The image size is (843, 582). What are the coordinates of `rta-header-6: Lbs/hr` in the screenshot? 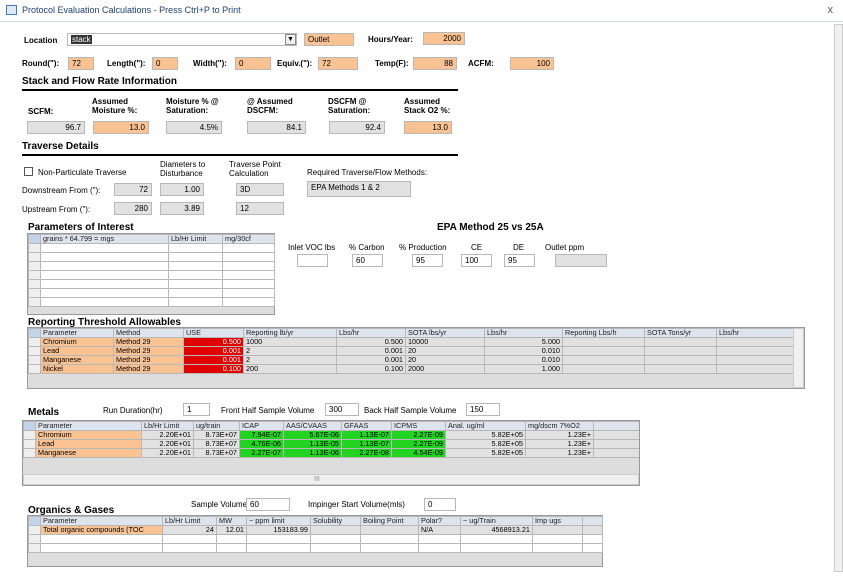 It's located at (523, 333).